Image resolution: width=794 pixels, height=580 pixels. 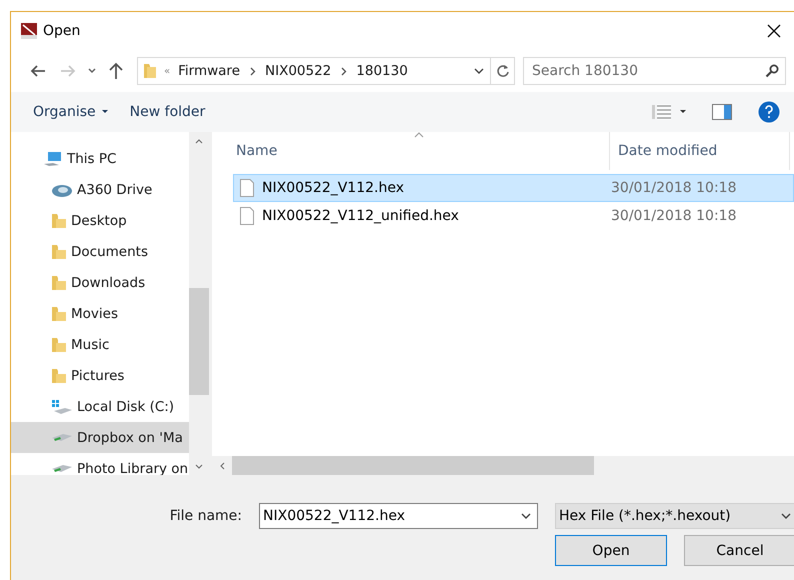 I want to click on disk-drive-icon, so click(x=62, y=406).